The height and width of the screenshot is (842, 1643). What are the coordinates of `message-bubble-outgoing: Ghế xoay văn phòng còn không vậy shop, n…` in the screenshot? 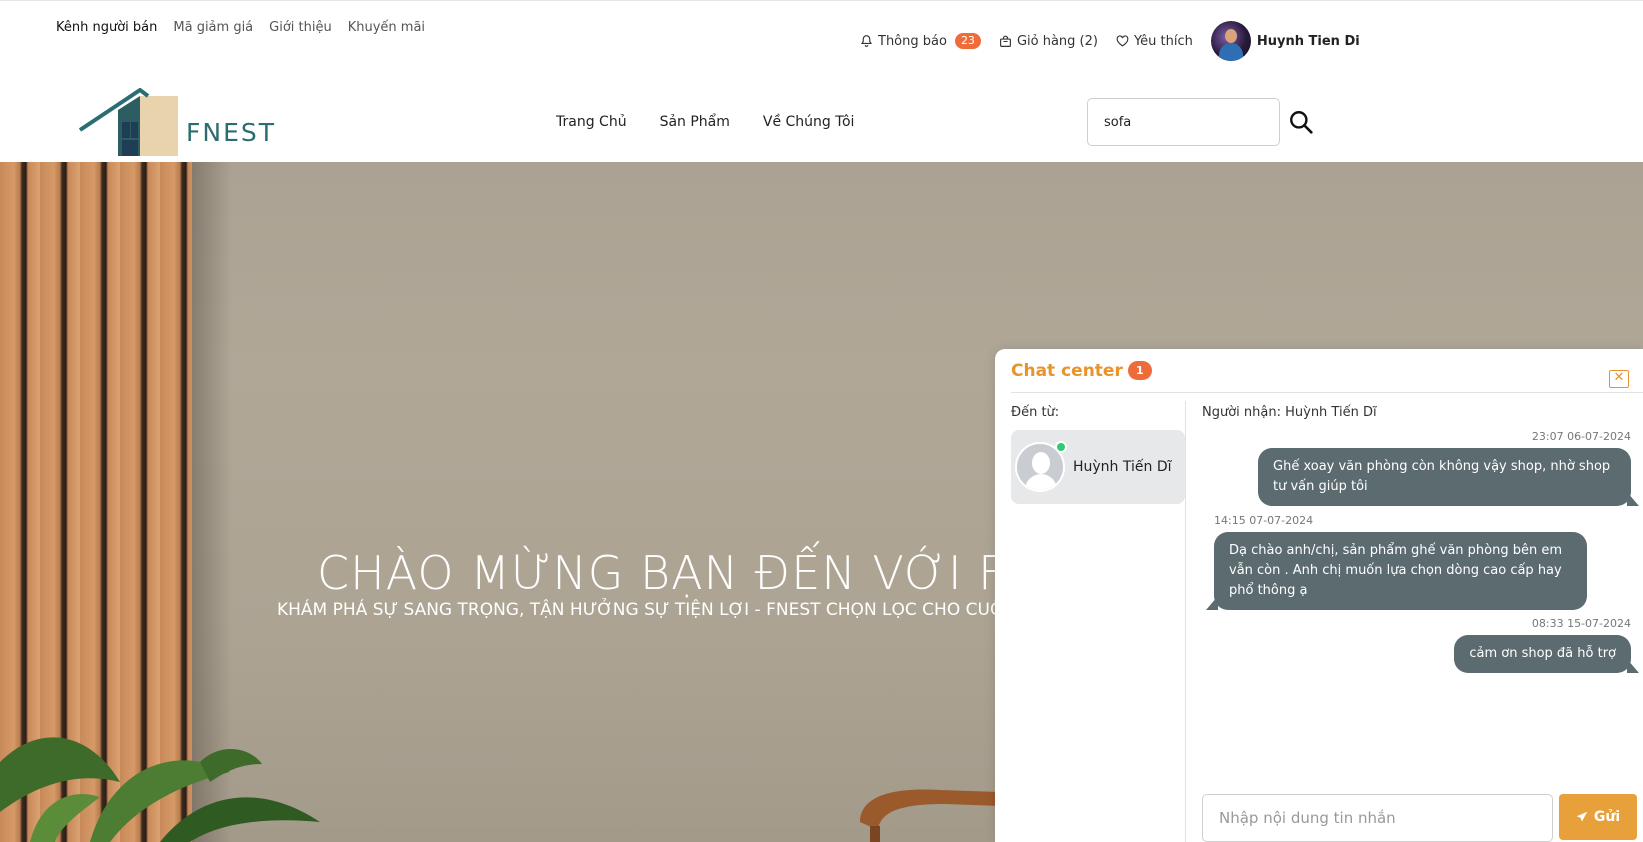 It's located at (1448, 477).